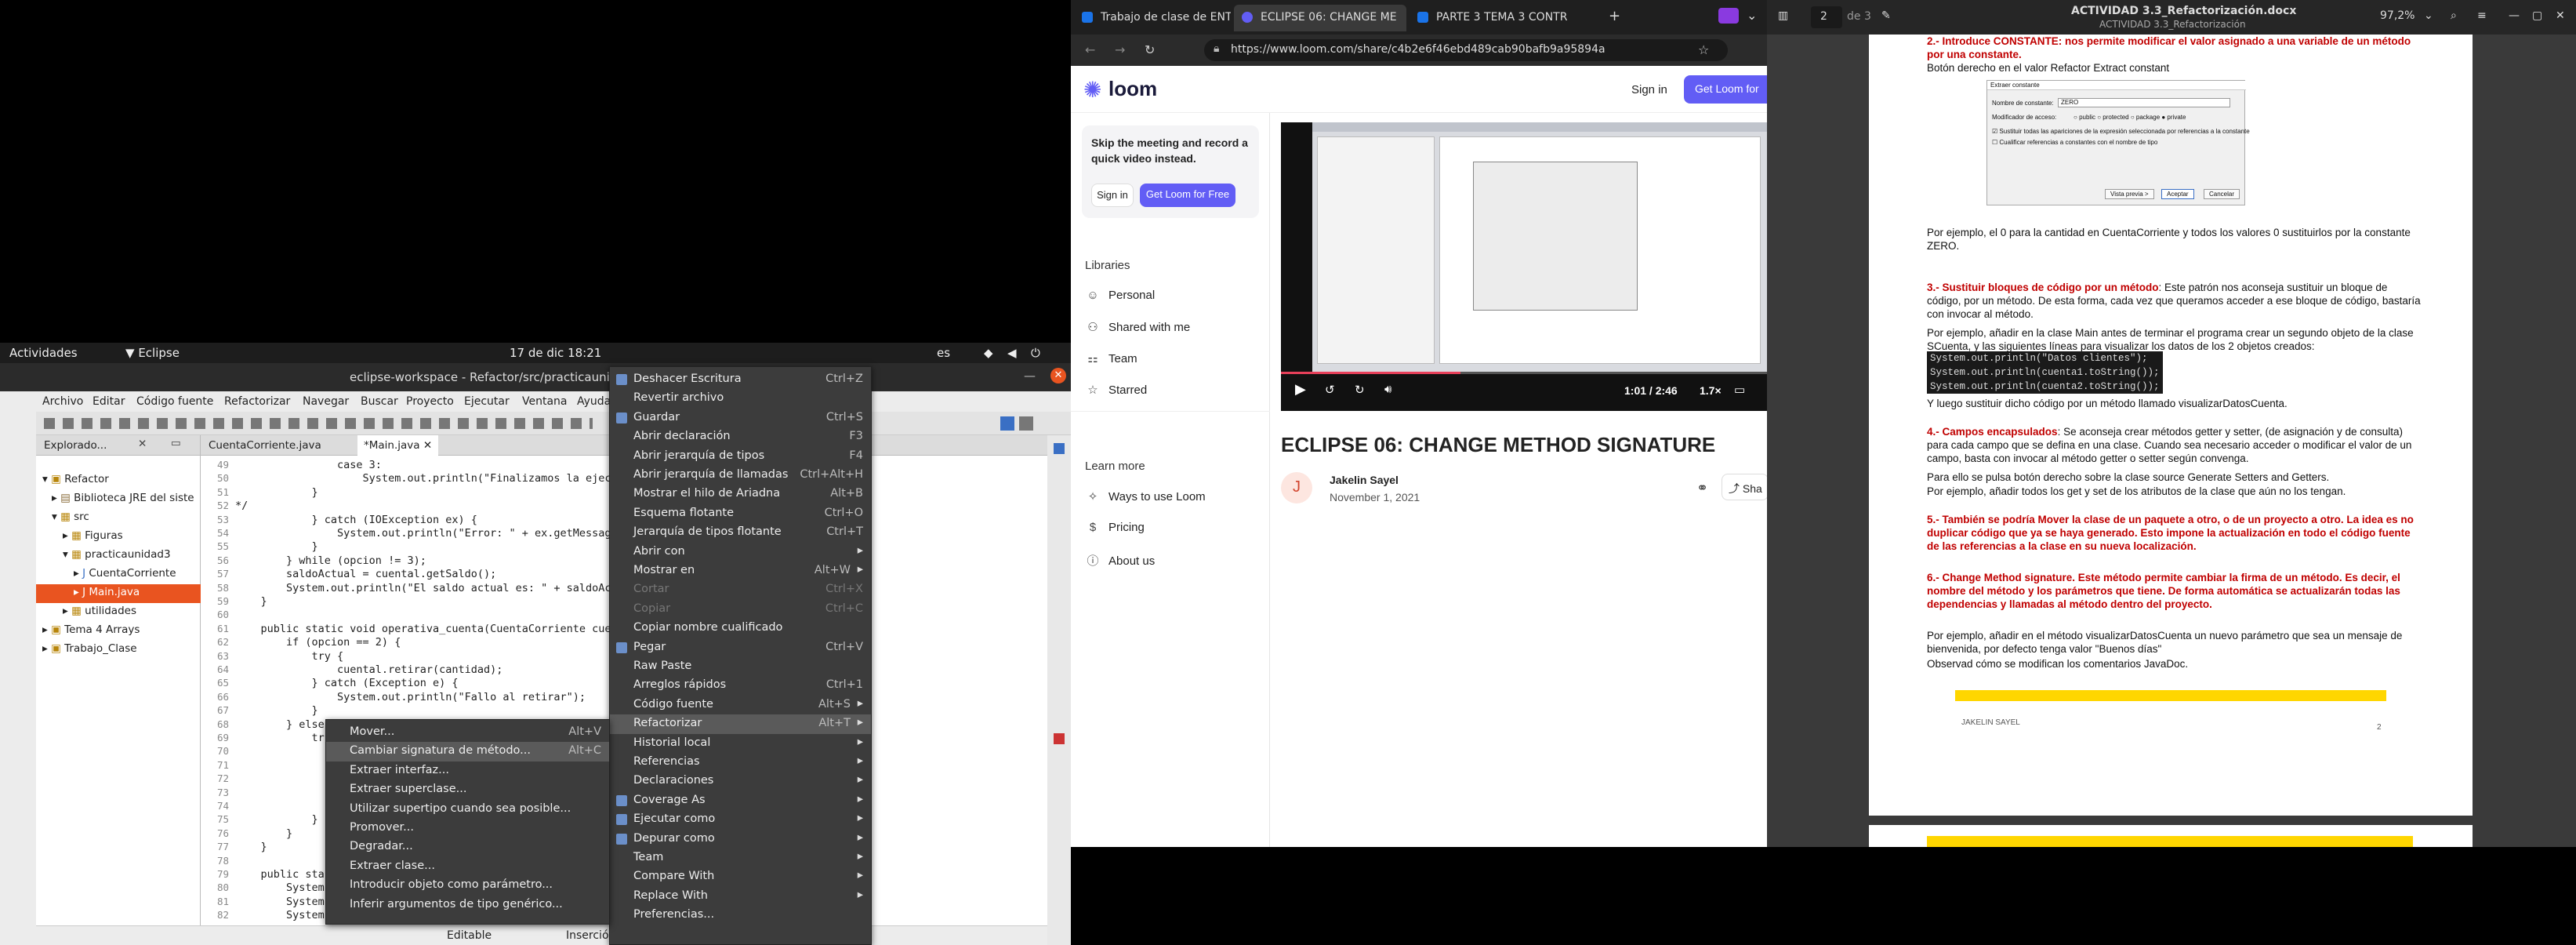 Image resolution: width=2576 pixels, height=945 pixels. Describe the element at coordinates (741, 686) in the screenshot. I see `context-menu-item: Arreglos rápidos Ctrl+1` at that location.